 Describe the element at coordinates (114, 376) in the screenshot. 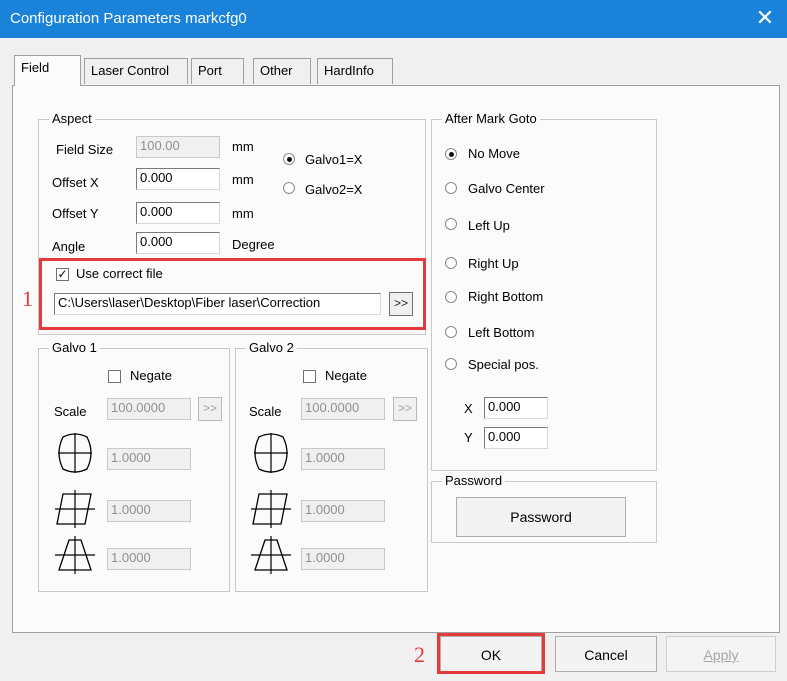

I see `galvo1-negate-checkbox` at that location.